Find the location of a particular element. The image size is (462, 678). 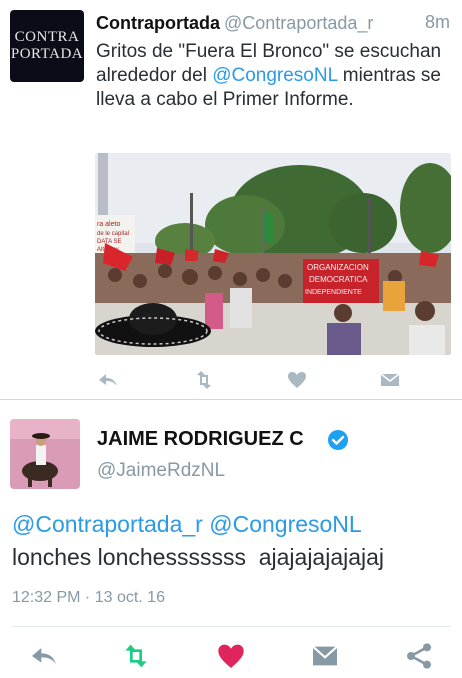

display-name: JAIME RODRIGUEZ C is located at coordinates (200, 439).